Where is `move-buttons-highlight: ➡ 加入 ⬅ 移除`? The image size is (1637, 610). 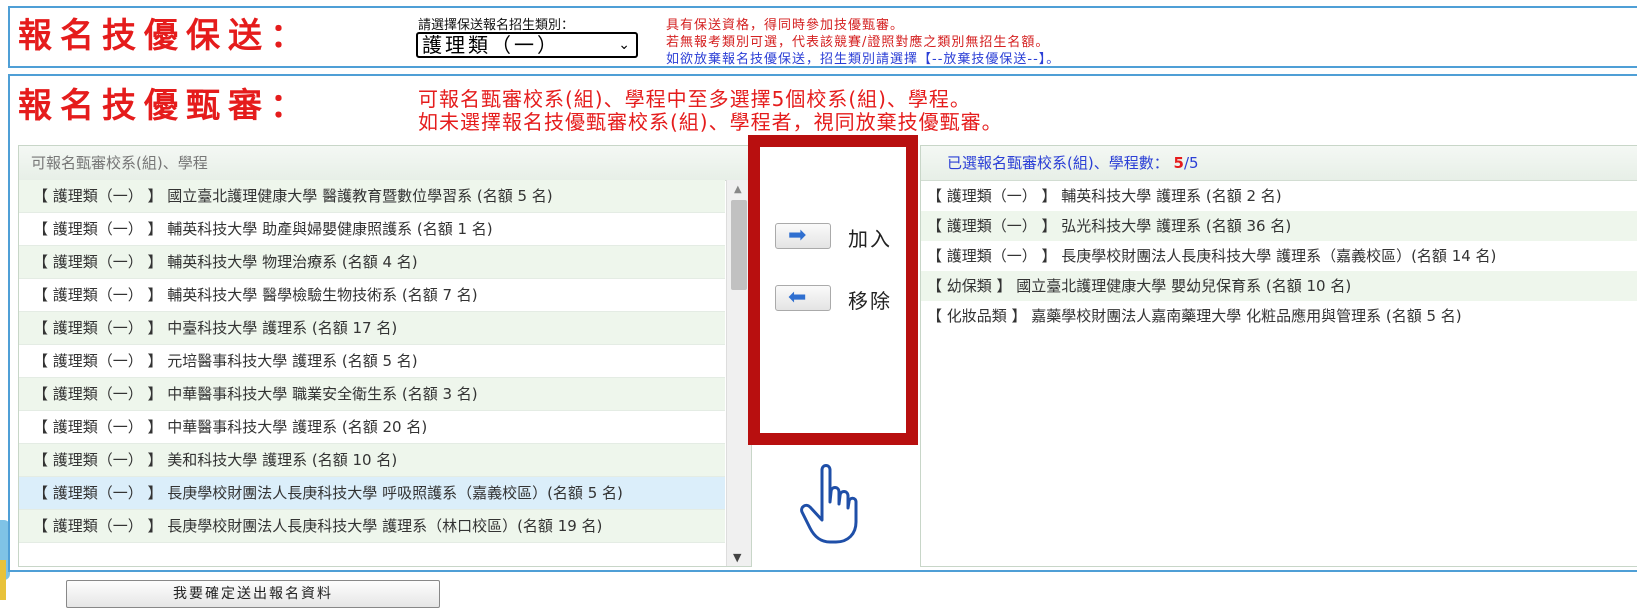 move-buttons-highlight: ➡ 加入 ⬅ 移除 is located at coordinates (833, 290).